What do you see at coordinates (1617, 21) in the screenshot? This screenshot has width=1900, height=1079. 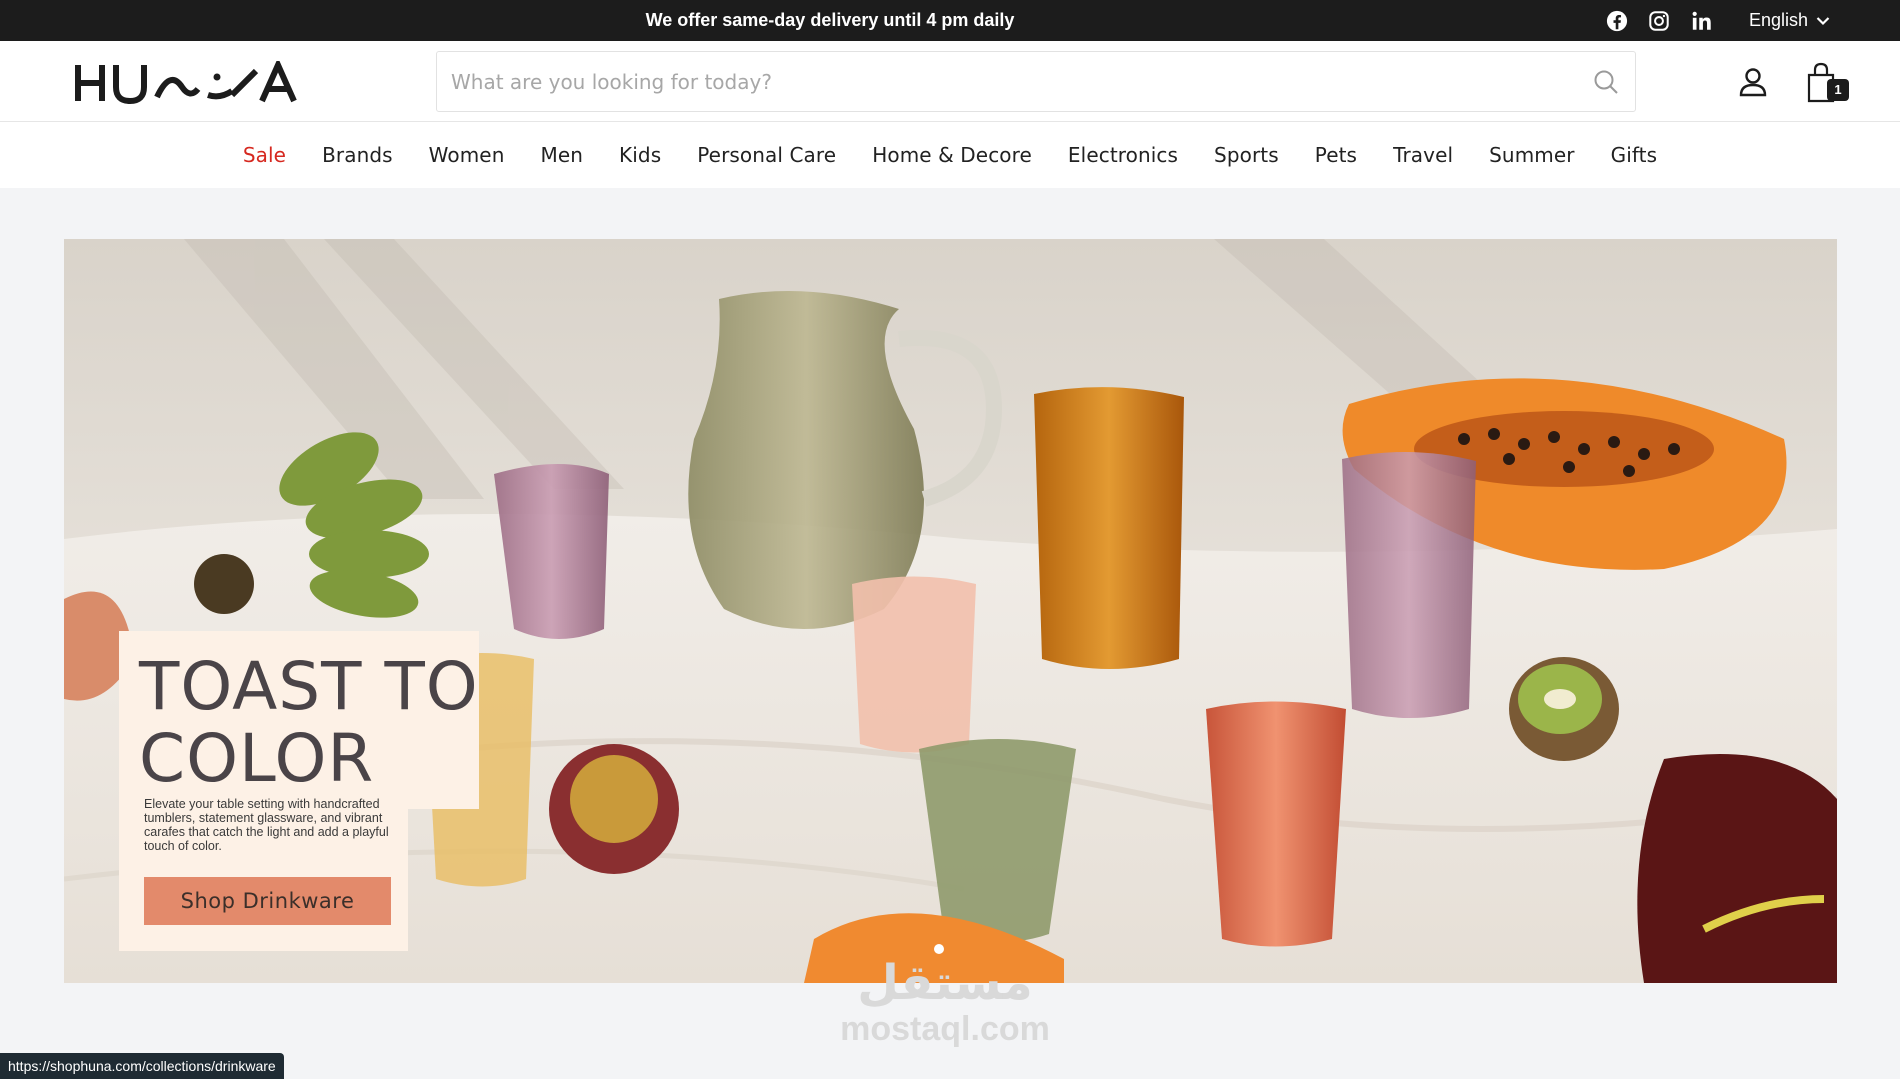 I see `facebook-icon` at bounding box center [1617, 21].